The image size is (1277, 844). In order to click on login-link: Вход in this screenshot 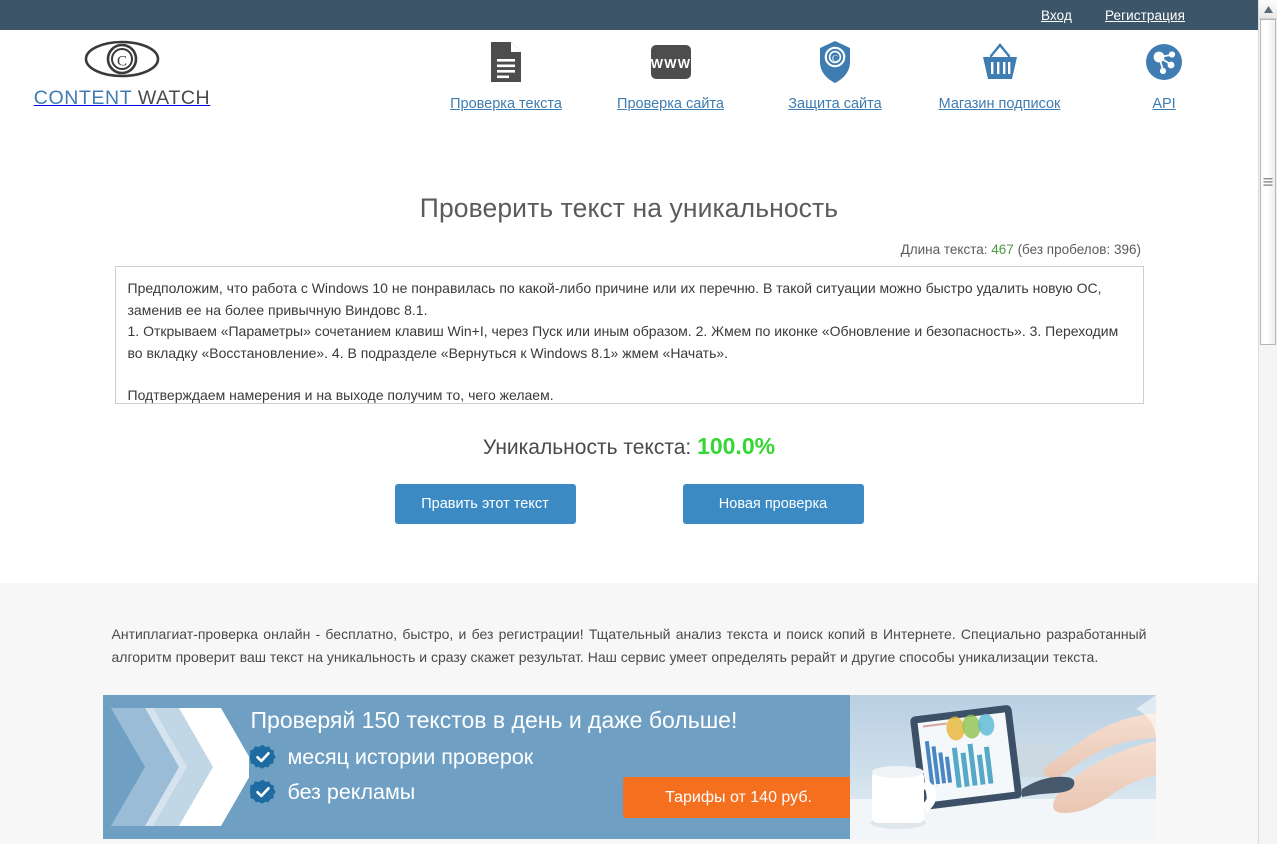, I will do `click(1056, 15)`.